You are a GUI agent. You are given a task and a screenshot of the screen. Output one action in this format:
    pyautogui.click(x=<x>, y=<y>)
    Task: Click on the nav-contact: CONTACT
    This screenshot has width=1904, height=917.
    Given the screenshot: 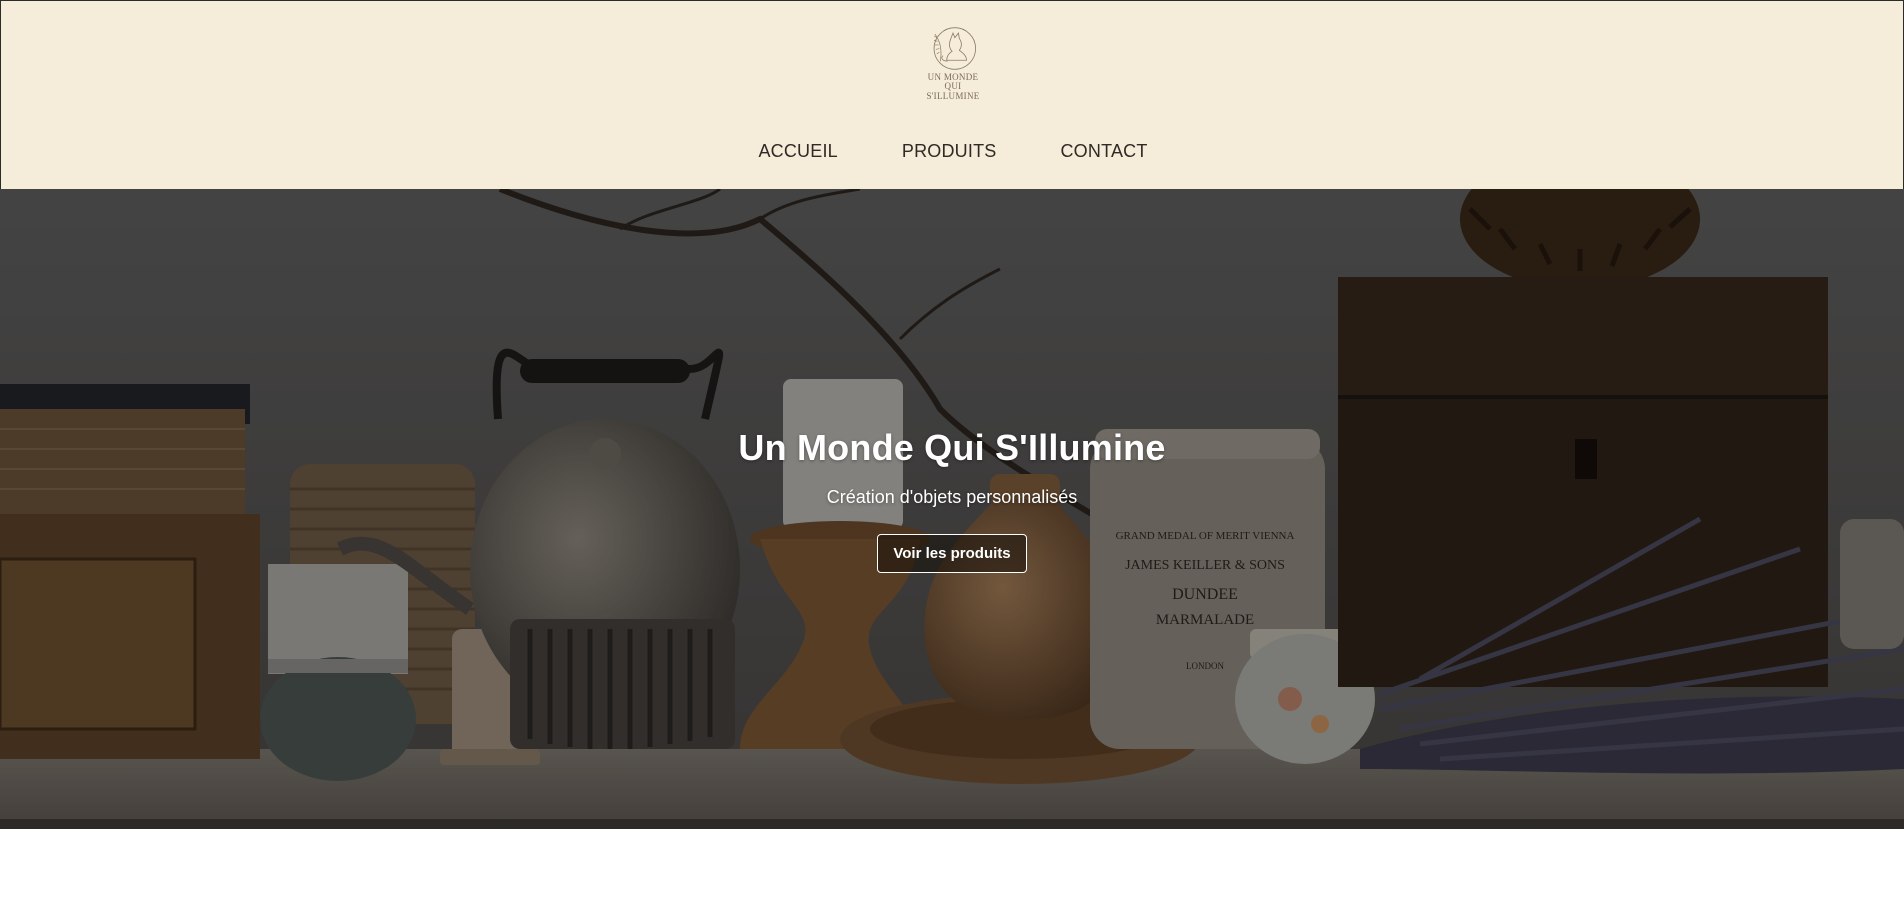 What is the action you would take?
    pyautogui.click(x=1103, y=151)
    